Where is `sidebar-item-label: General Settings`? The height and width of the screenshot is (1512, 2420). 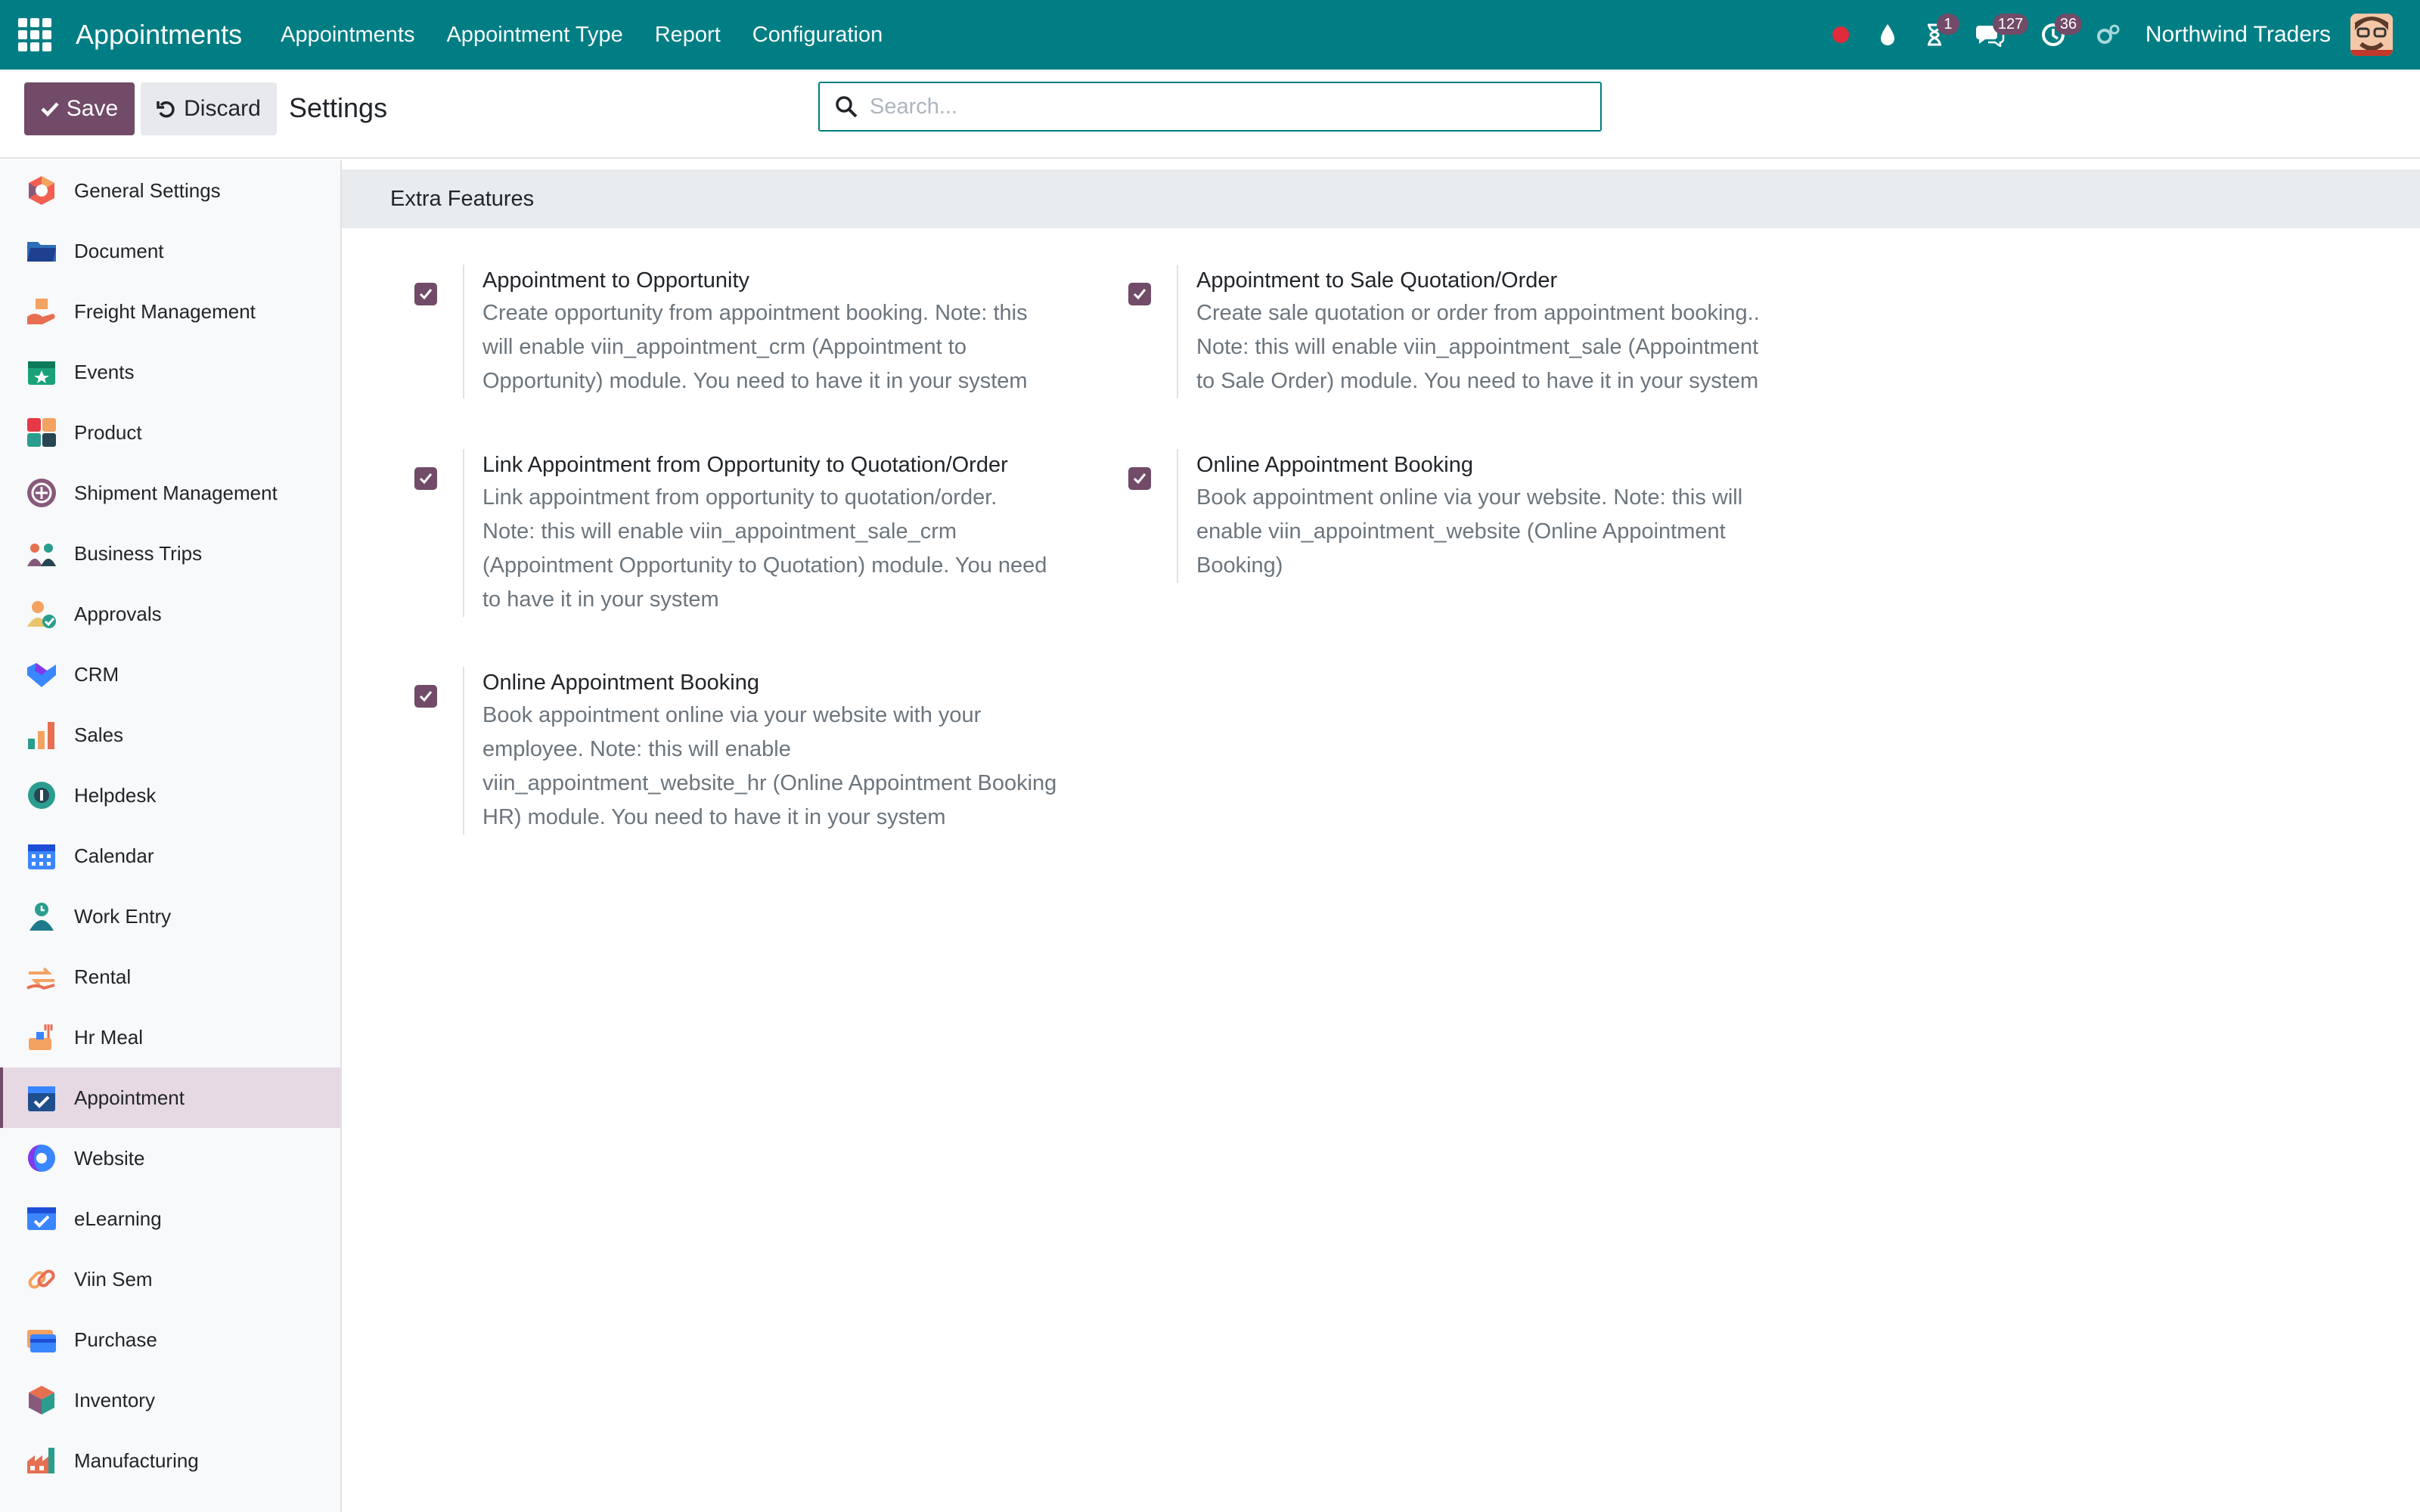 sidebar-item-label: General Settings is located at coordinates (147, 190).